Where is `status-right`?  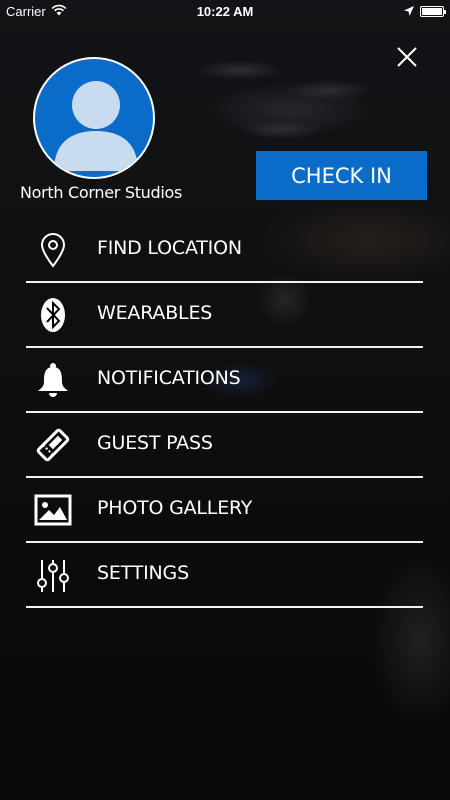
status-right is located at coordinates (425, 11).